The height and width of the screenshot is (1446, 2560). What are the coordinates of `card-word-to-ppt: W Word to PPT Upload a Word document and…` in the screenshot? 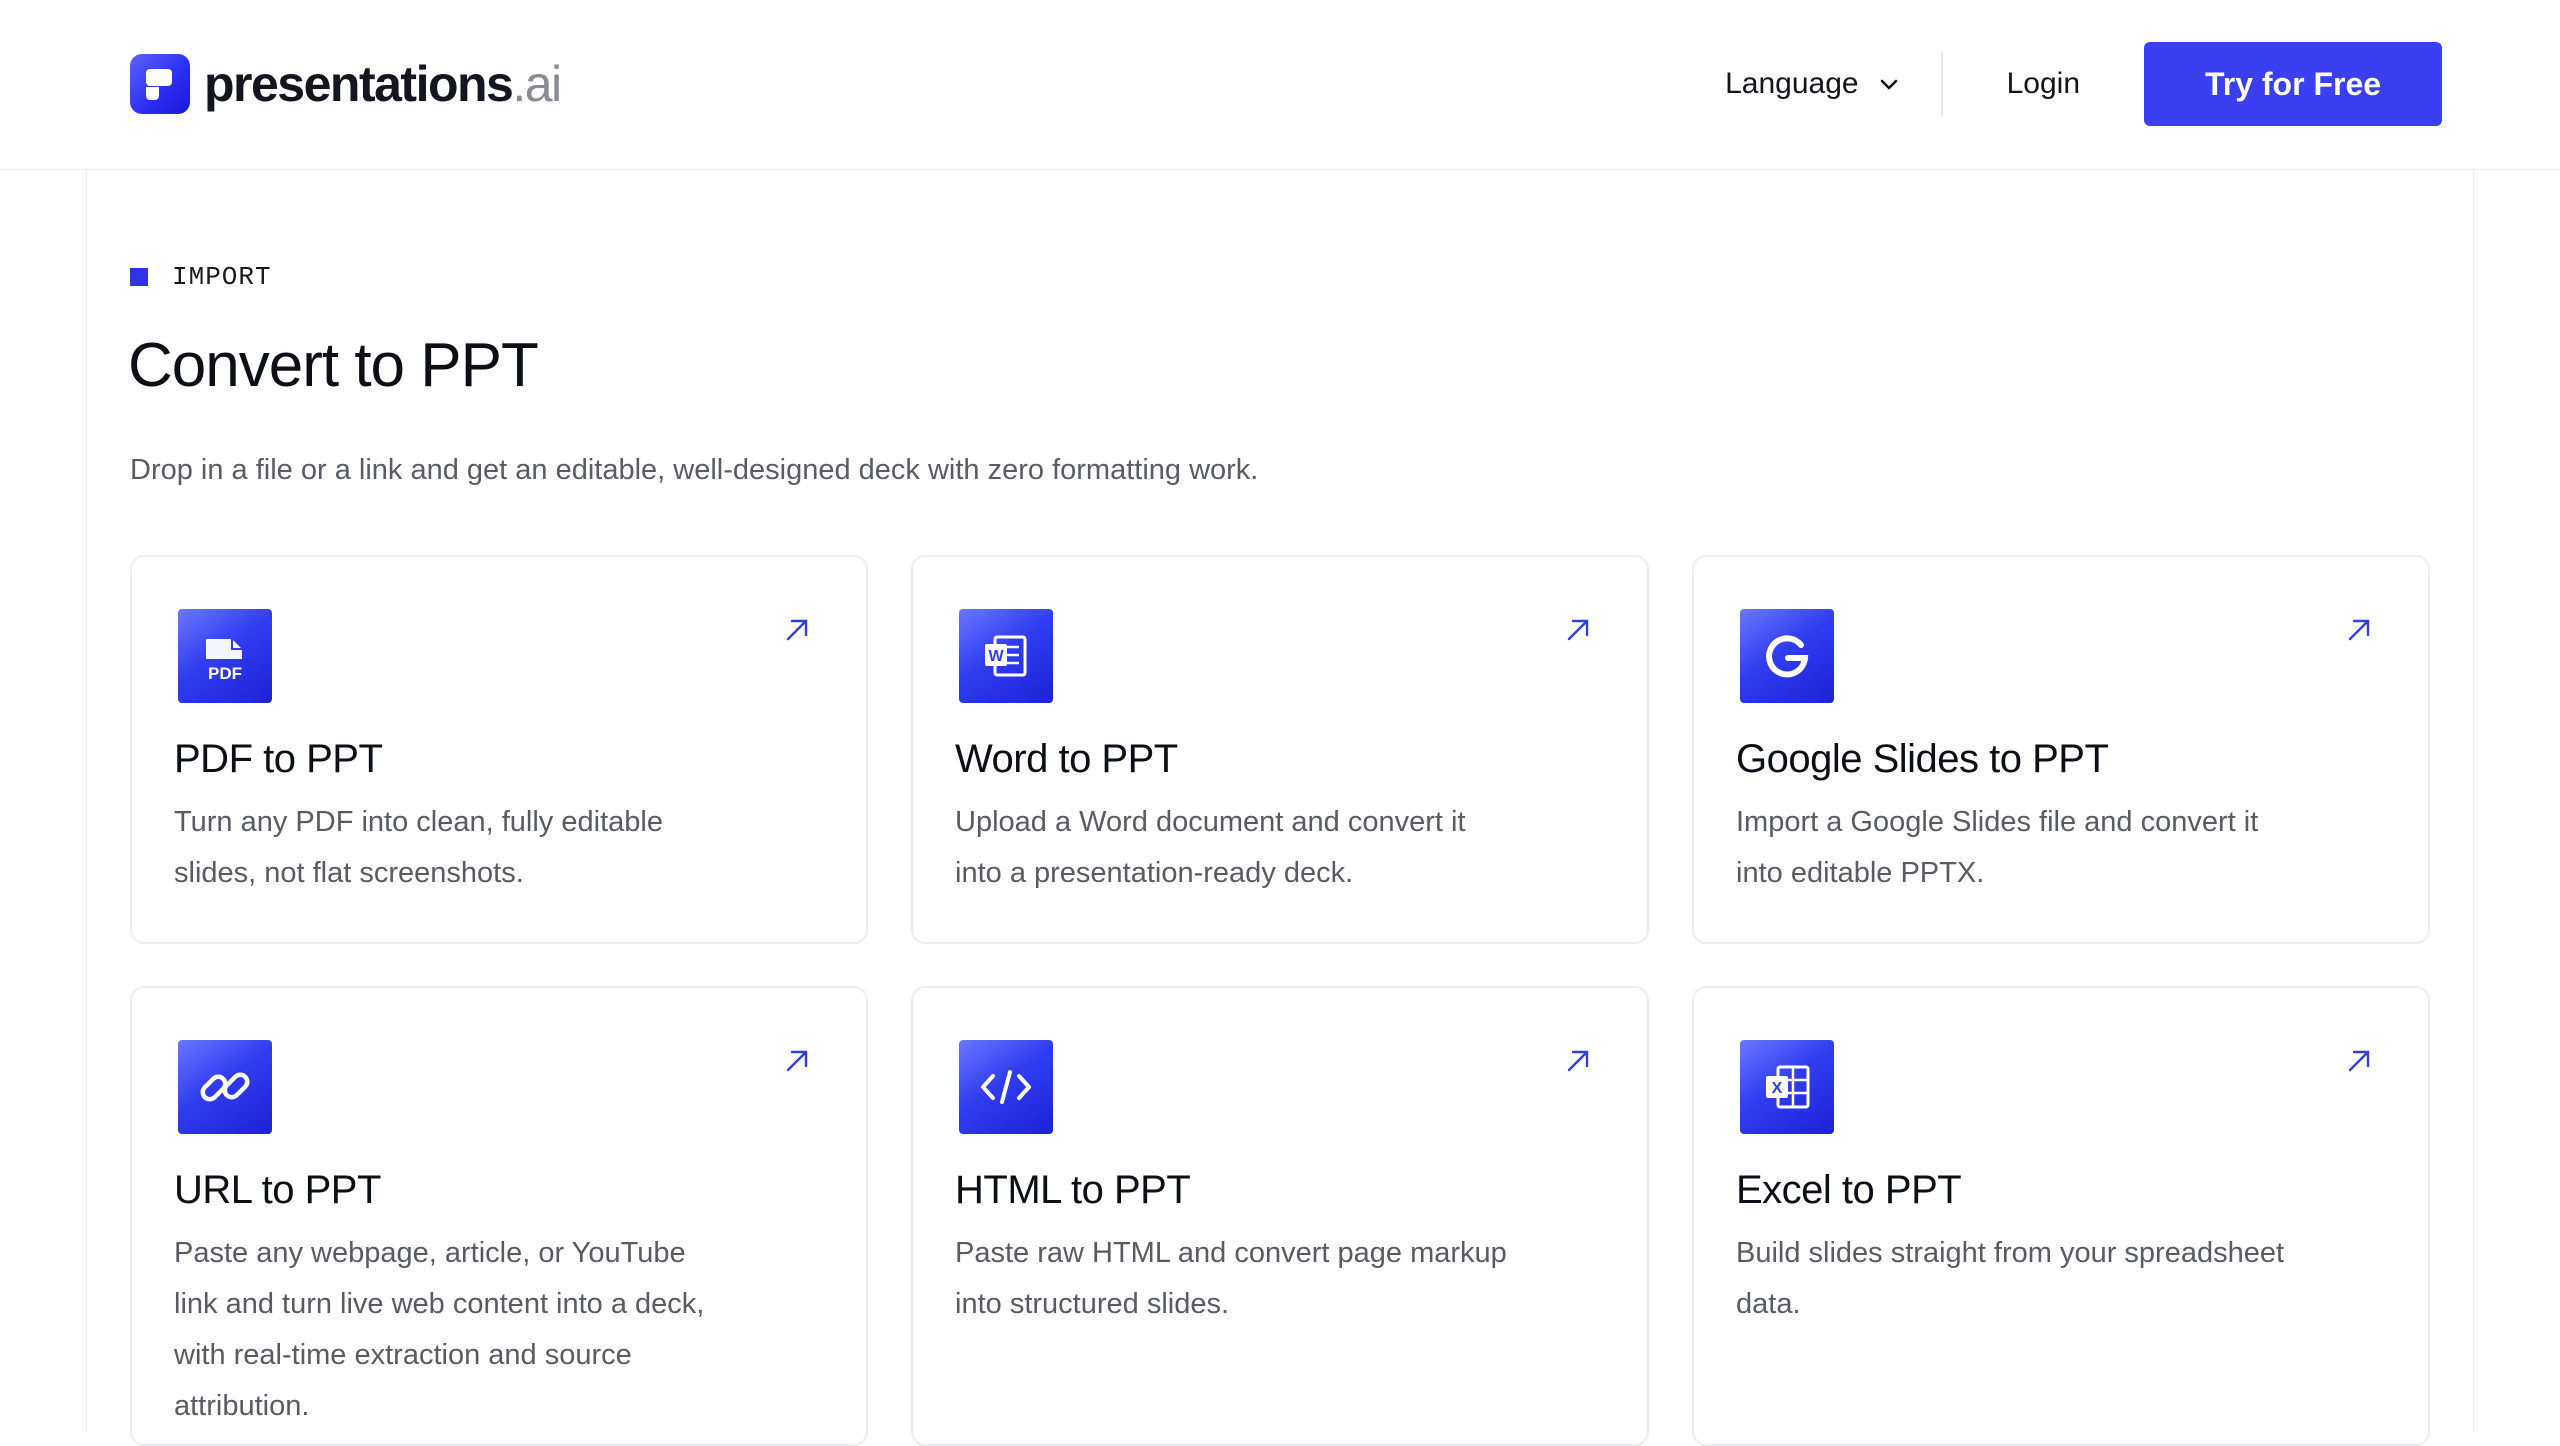 It's located at (1280, 749).